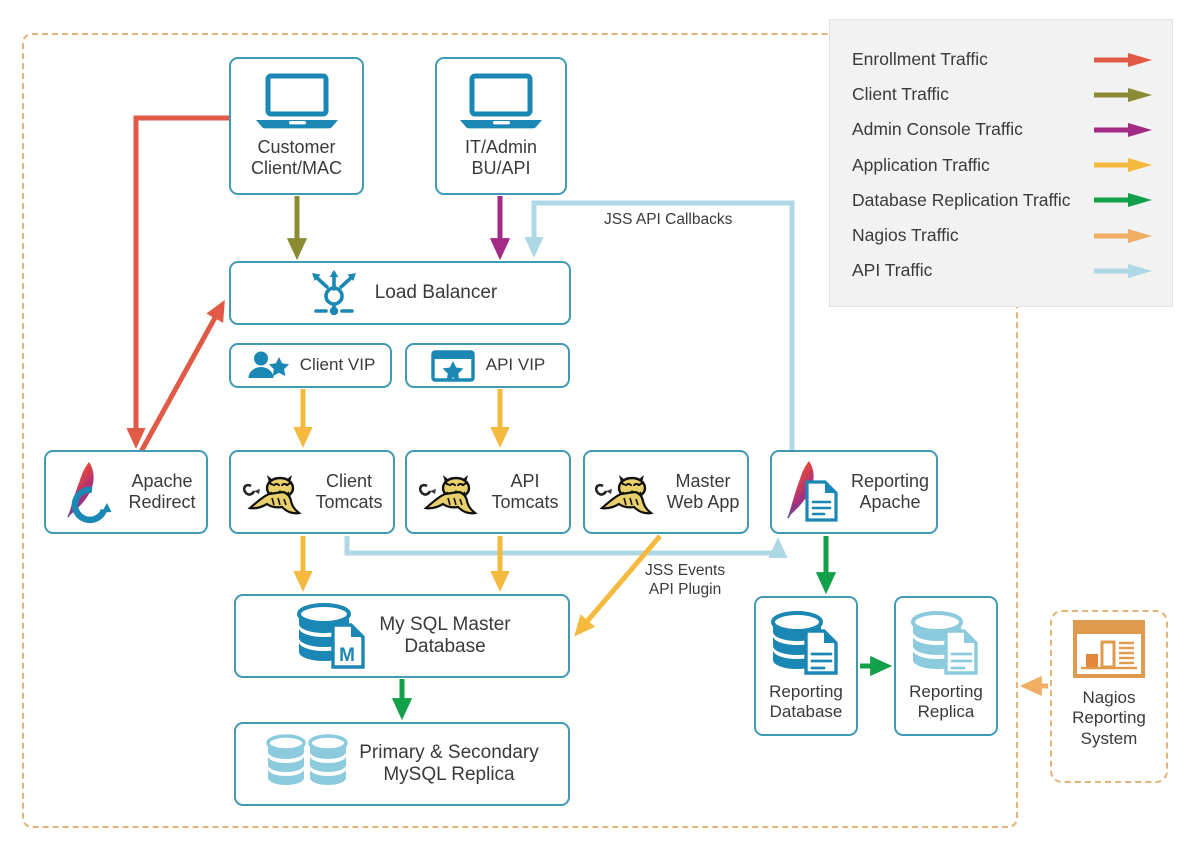  Describe the element at coordinates (892, 270) in the screenshot. I see `legend-label: API Traffic` at that location.